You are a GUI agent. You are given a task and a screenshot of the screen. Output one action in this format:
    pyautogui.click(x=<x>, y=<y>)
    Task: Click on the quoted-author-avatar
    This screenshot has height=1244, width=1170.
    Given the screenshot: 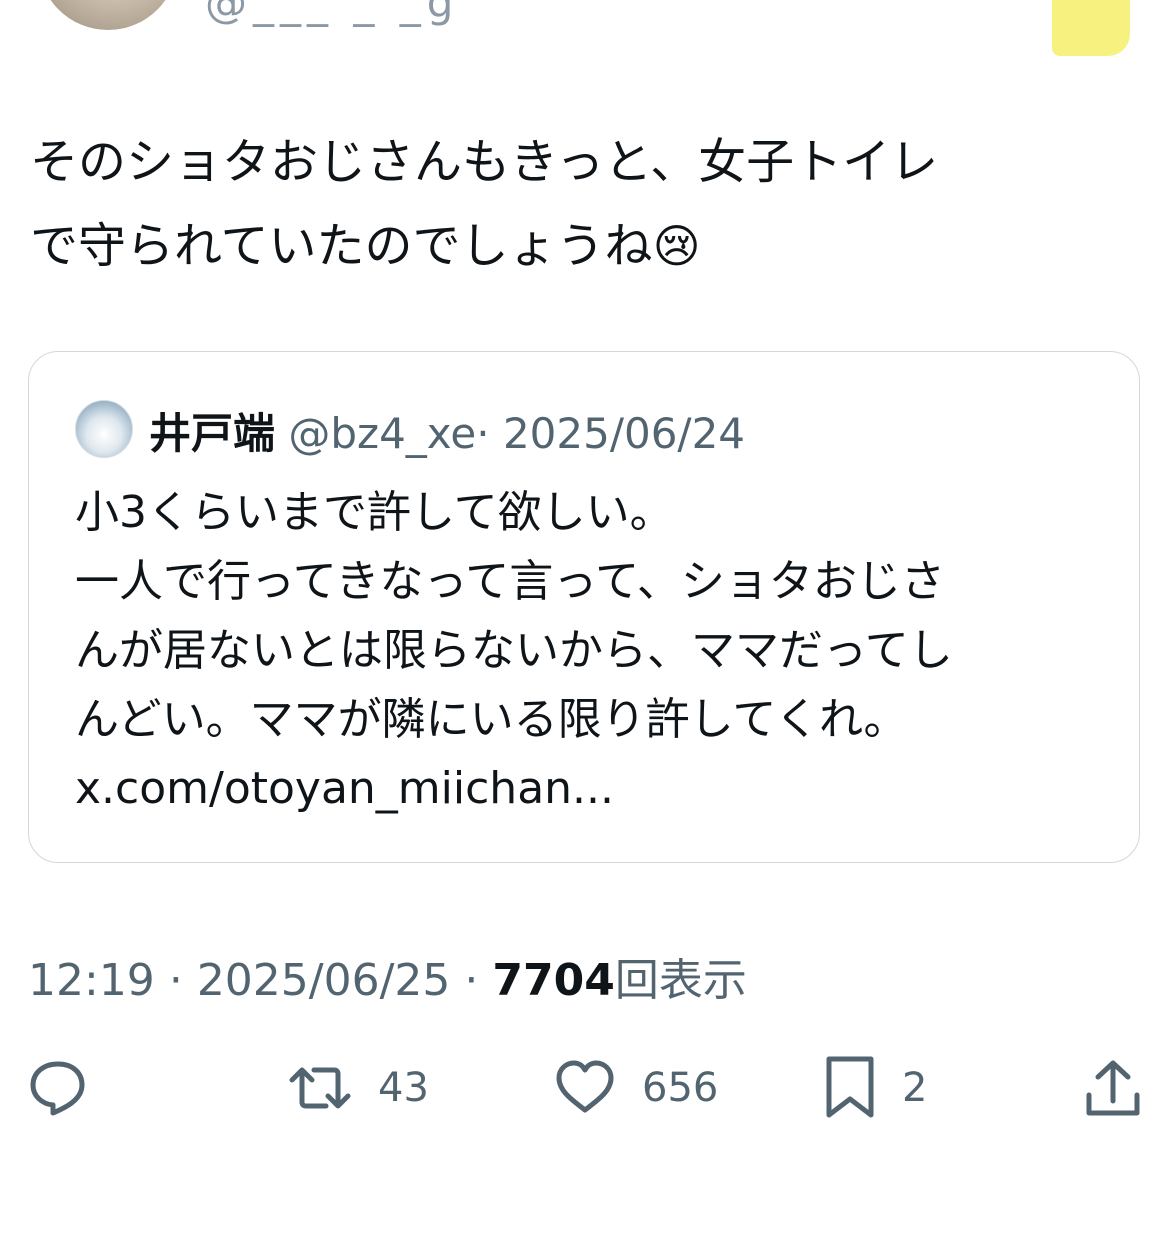 What is the action you would take?
    pyautogui.click(x=104, y=429)
    